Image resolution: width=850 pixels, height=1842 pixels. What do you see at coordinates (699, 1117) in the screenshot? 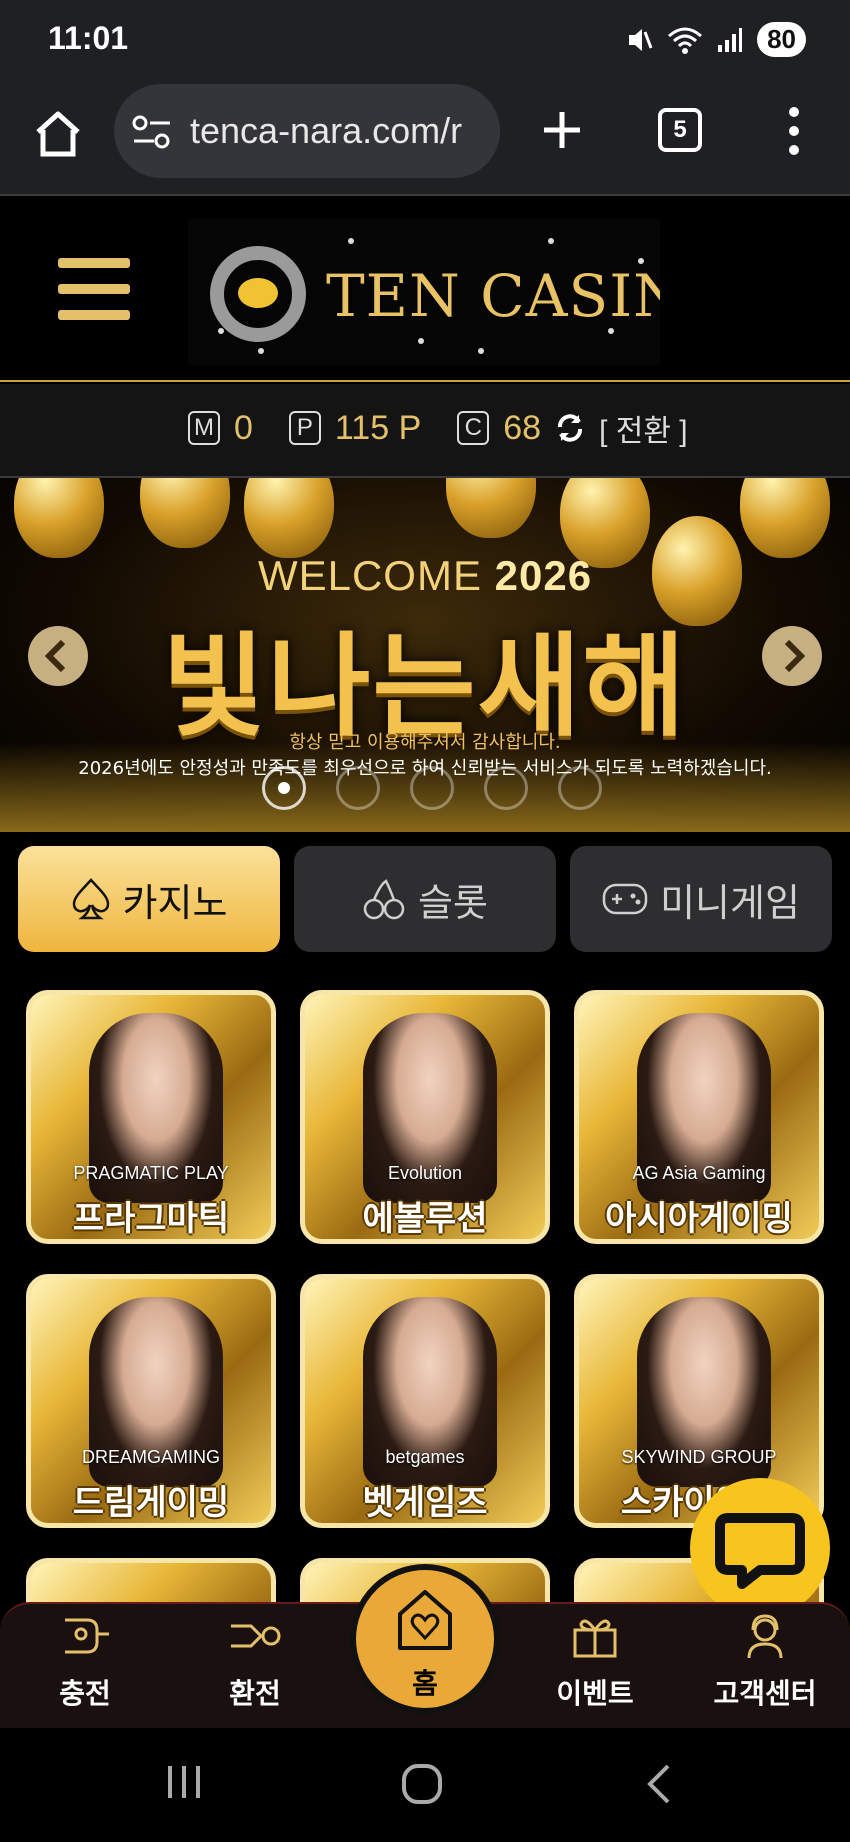
I see `game-card-asia-gaming: AG Asia Gaming 아시아게이밍` at bounding box center [699, 1117].